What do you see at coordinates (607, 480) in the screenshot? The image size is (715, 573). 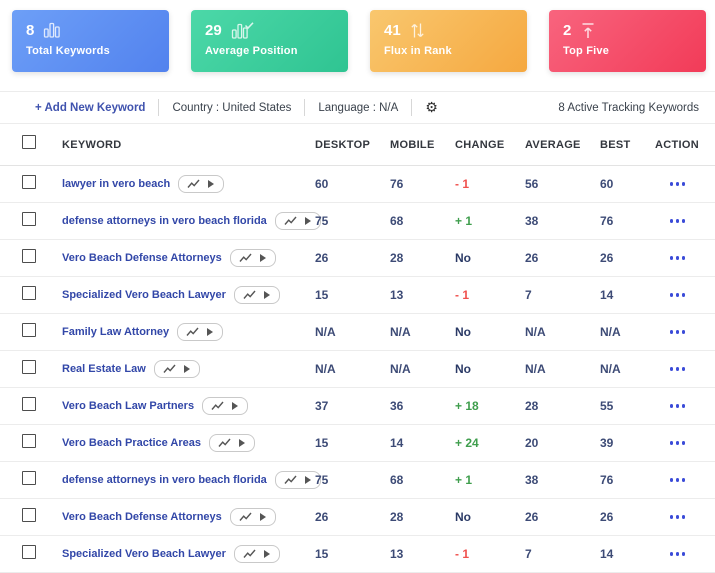 I see `best-rank: 76` at bounding box center [607, 480].